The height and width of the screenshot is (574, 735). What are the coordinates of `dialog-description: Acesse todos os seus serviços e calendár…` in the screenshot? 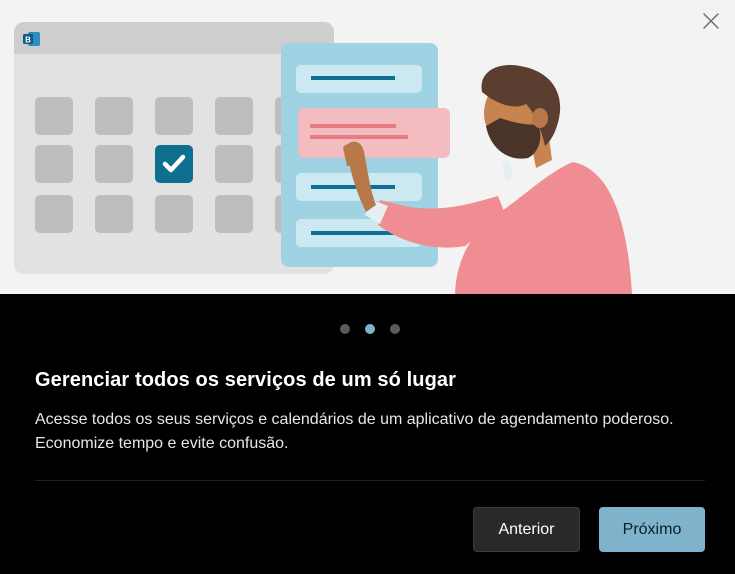 It's located at (354, 431).